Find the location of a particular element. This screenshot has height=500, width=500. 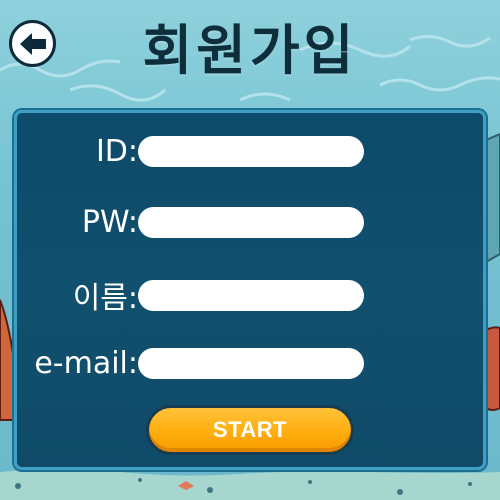

name-row: 이름: is located at coordinates (207, 297).